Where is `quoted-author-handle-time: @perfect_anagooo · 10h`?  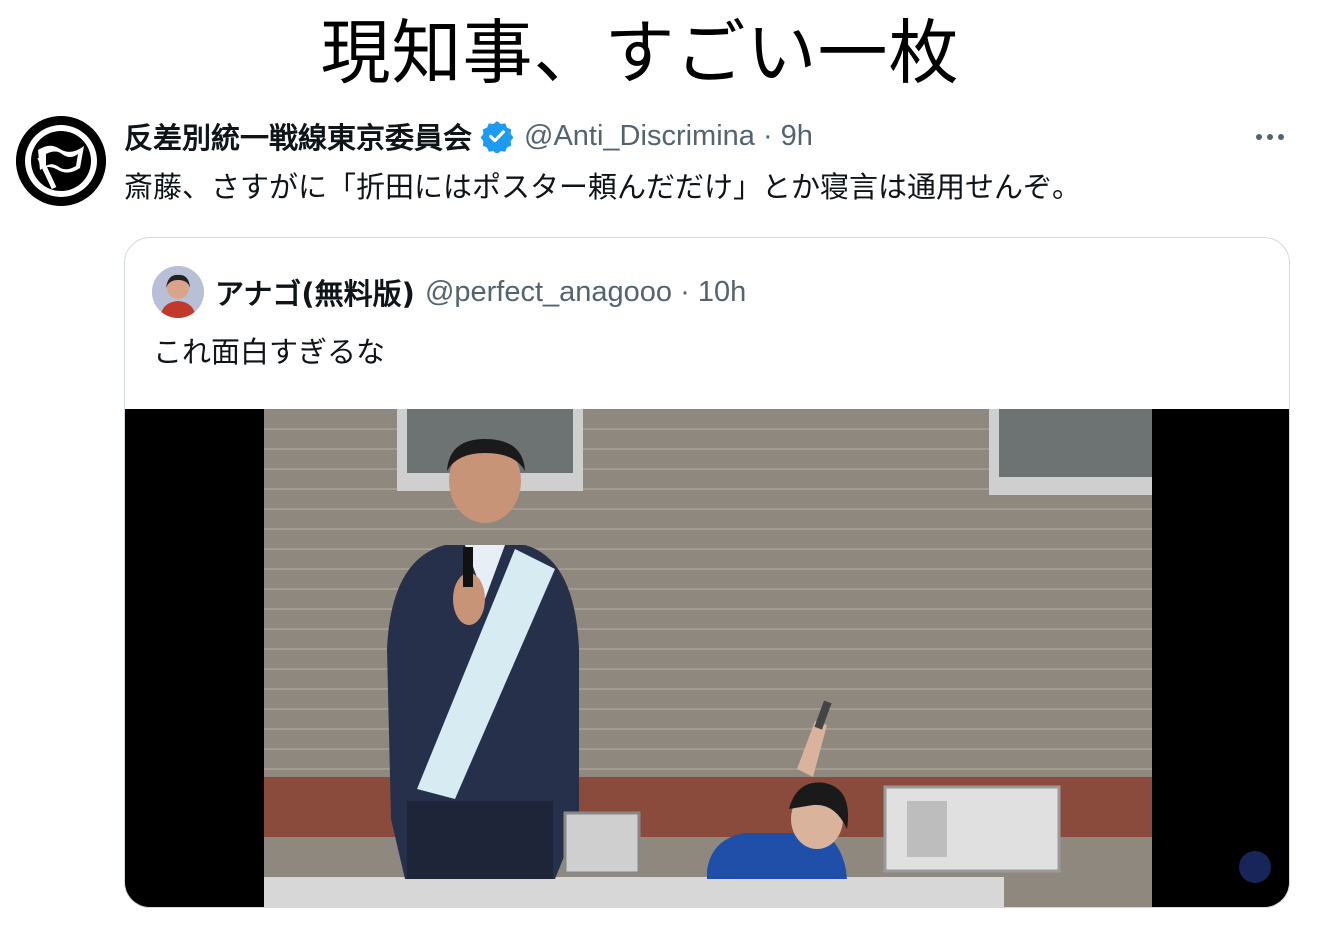
quoted-author-handle-time: @perfect_anagooo · 10h is located at coordinates (585, 292).